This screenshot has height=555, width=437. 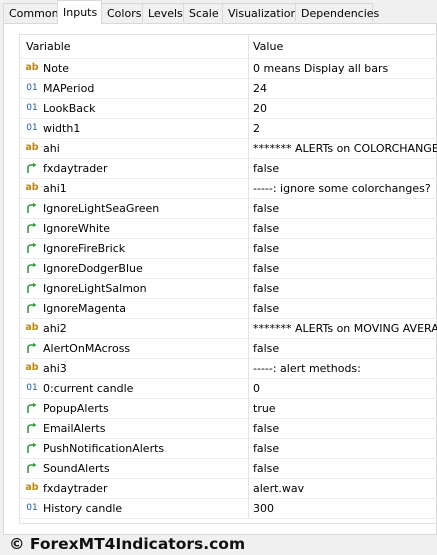 I want to click on param-row: 01 LookBack 20, so click(x=228, y=109).